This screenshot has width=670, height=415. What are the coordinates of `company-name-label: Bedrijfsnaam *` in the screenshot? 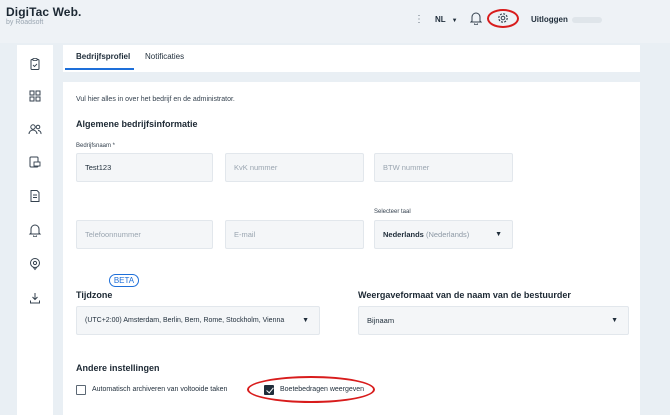 It's located at (96, 146).